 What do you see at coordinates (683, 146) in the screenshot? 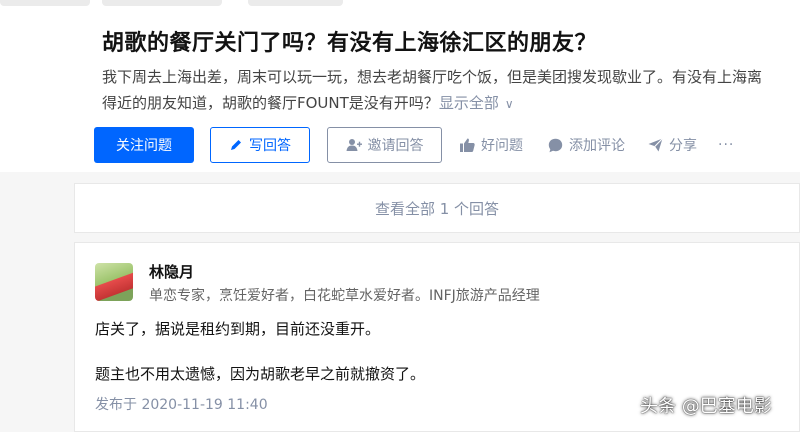
I see `share-label: 分享` at bounding box center [683, 146].